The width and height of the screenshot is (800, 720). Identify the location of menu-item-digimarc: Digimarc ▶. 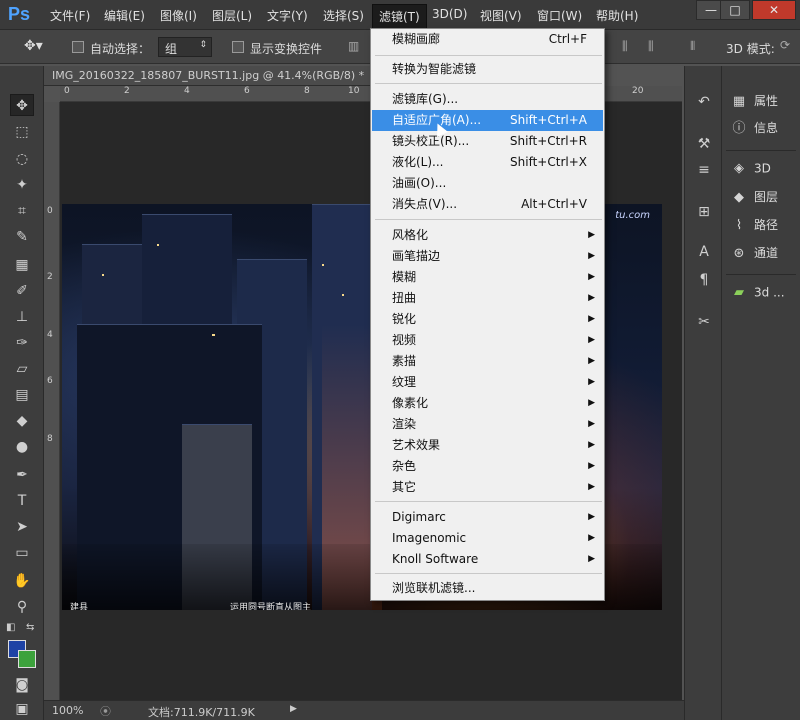
(487, 517).